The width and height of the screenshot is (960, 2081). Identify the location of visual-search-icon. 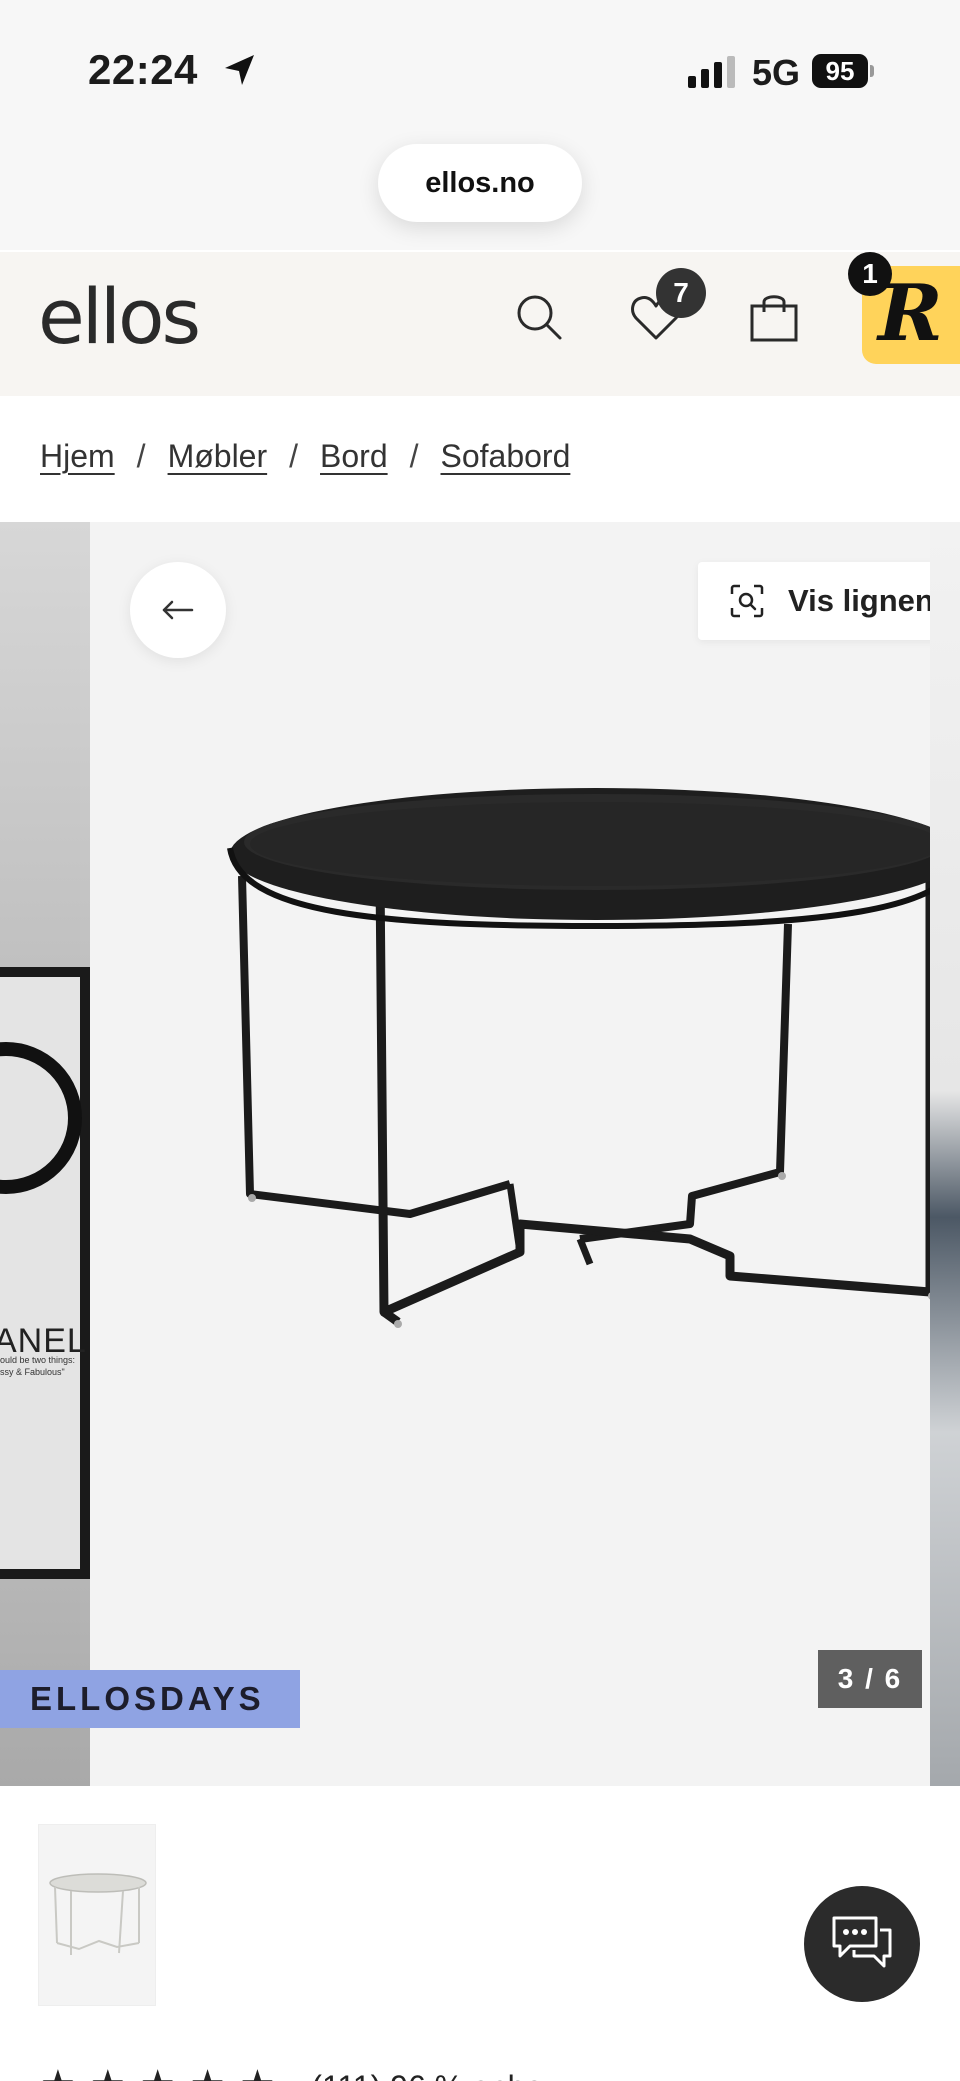
(747, 601).